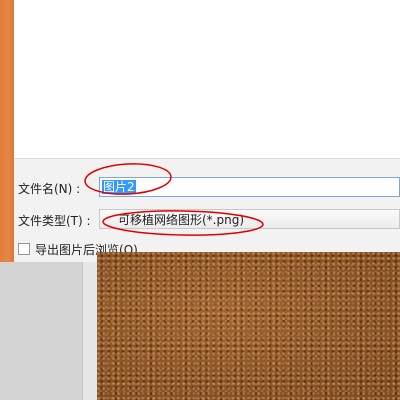 The height and width of the screenshot is (400, 400). I want to click on filetype-label: 文件类型(T) :, so click(54, 221).